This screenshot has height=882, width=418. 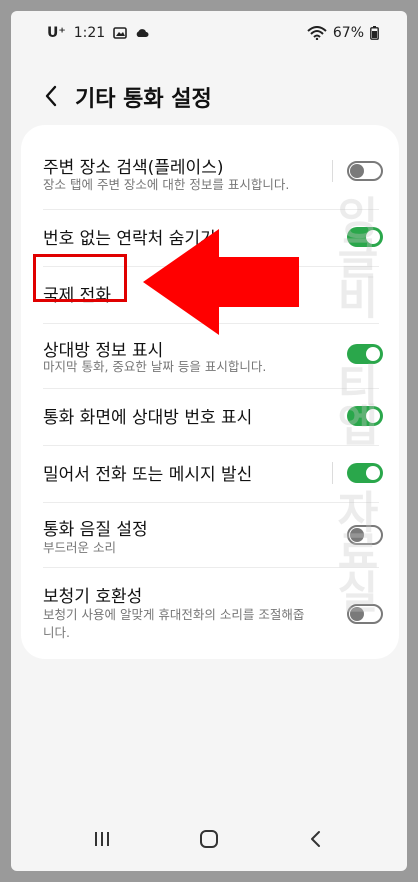 What do you see at coordinates (221, 282) in the screenshot?
I see `red-arrow-icon` at bounding box center [221, 282].